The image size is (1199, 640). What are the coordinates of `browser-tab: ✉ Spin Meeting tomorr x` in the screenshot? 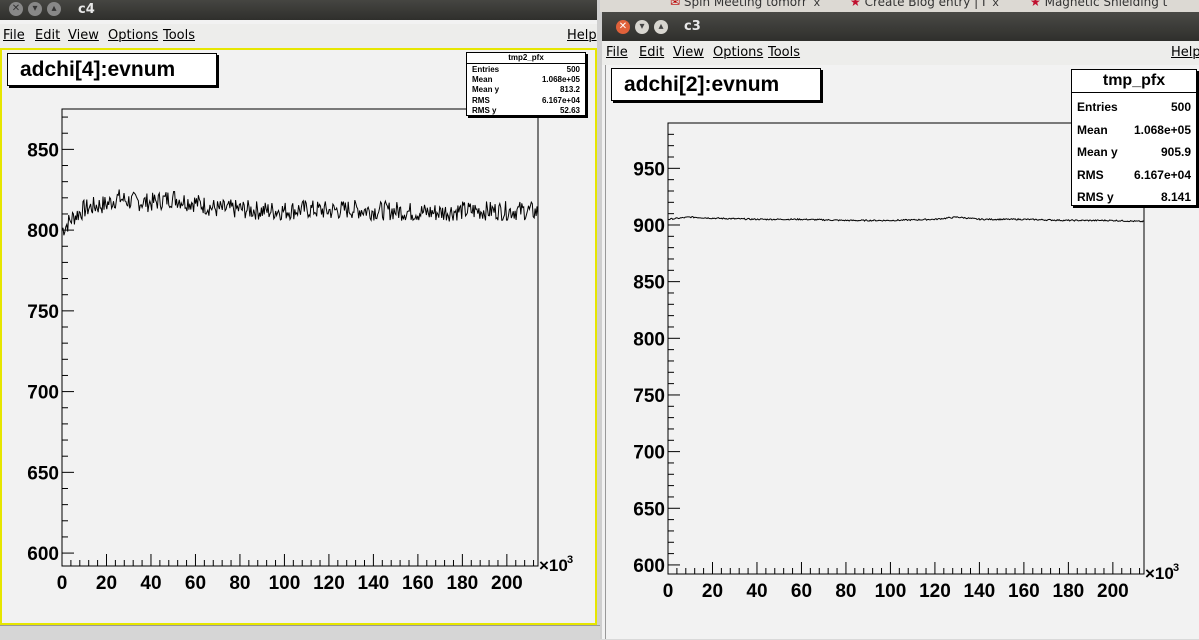 It's located at (754, 6).